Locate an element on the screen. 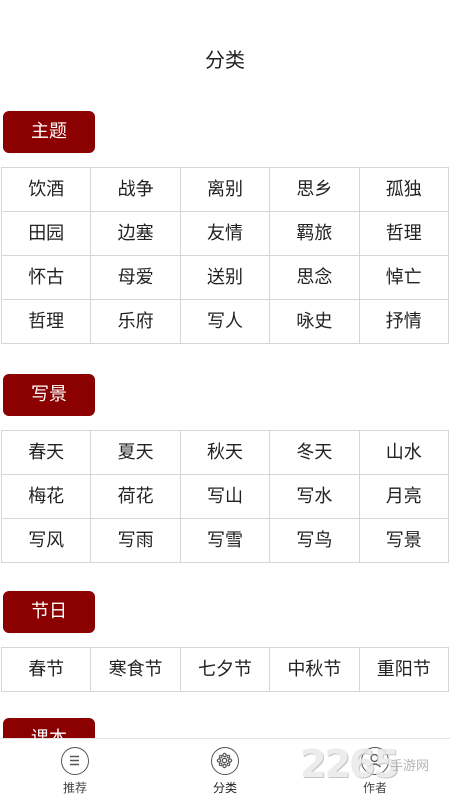 This screenshot has height=800, width=450. category-item: 重阳节 is located at coordinates (404, 670).